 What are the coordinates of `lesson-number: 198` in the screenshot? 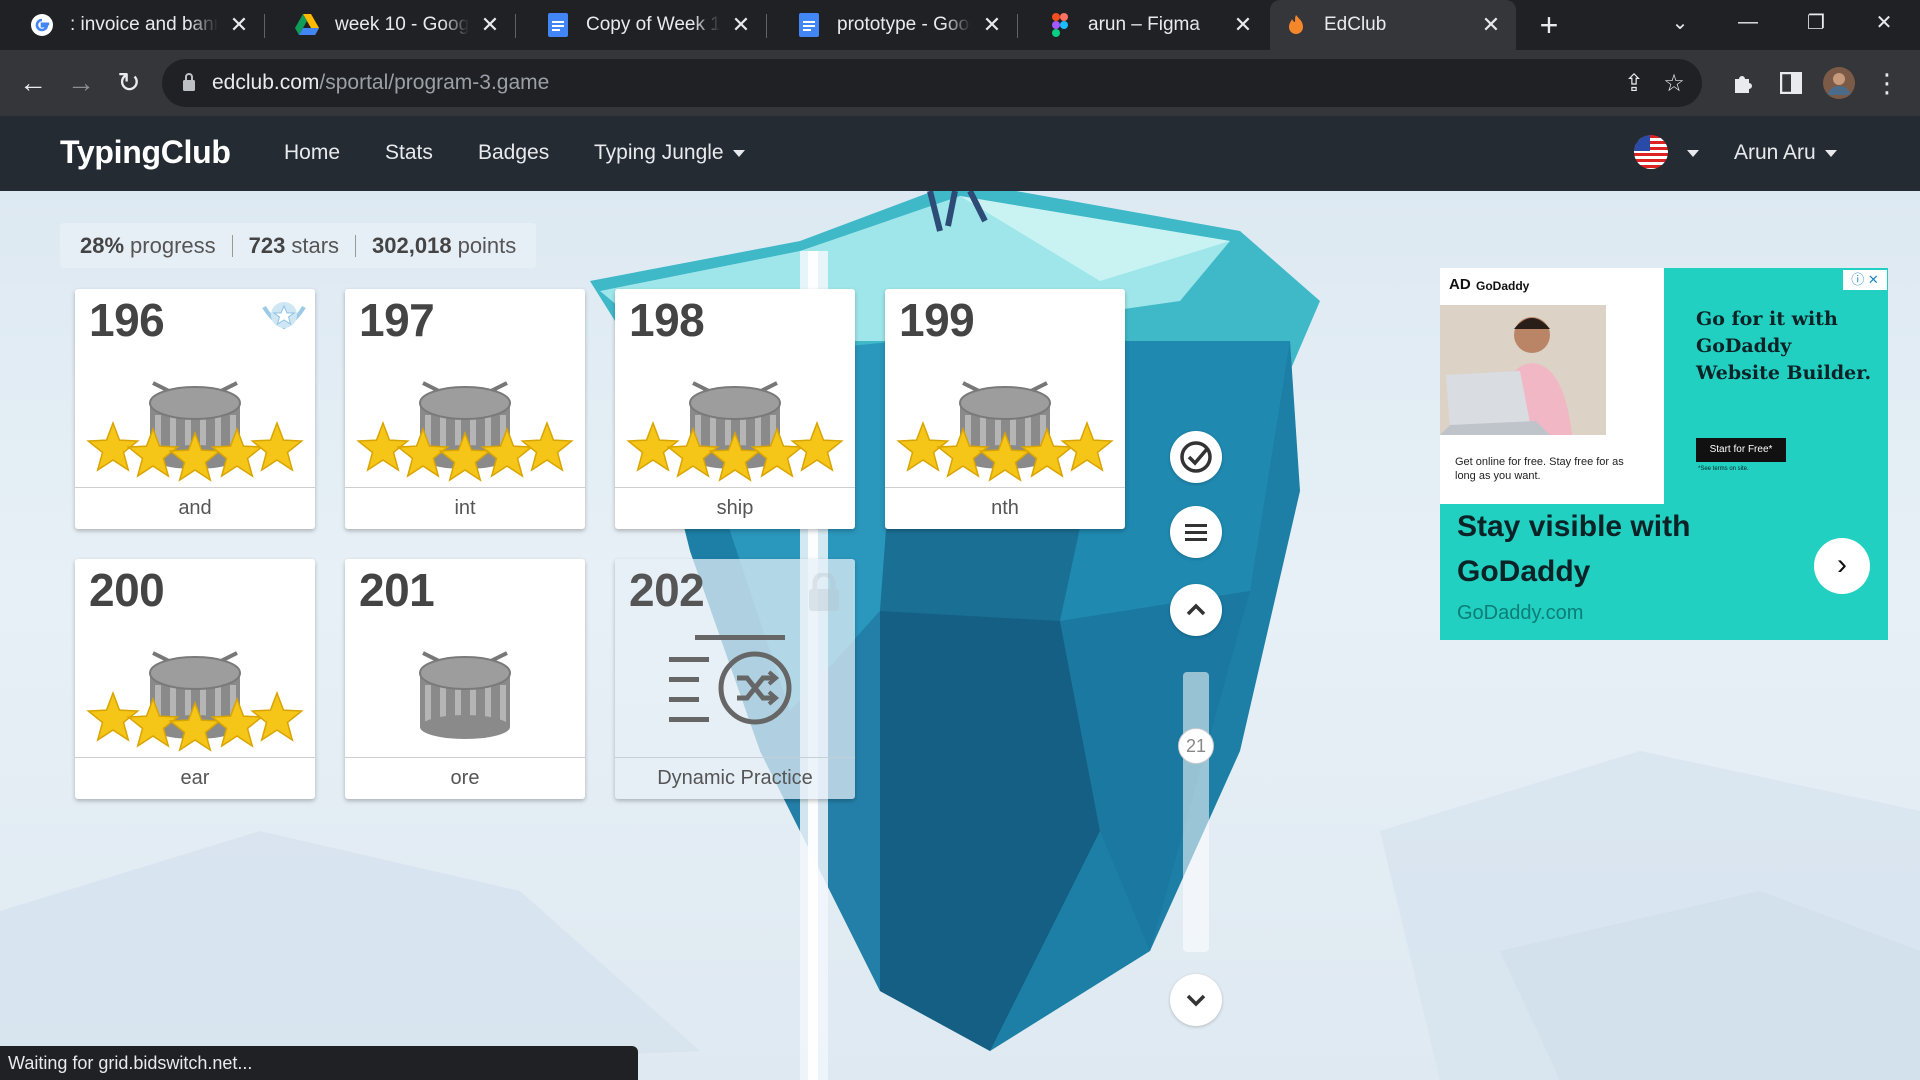 It's located at (667, 320).